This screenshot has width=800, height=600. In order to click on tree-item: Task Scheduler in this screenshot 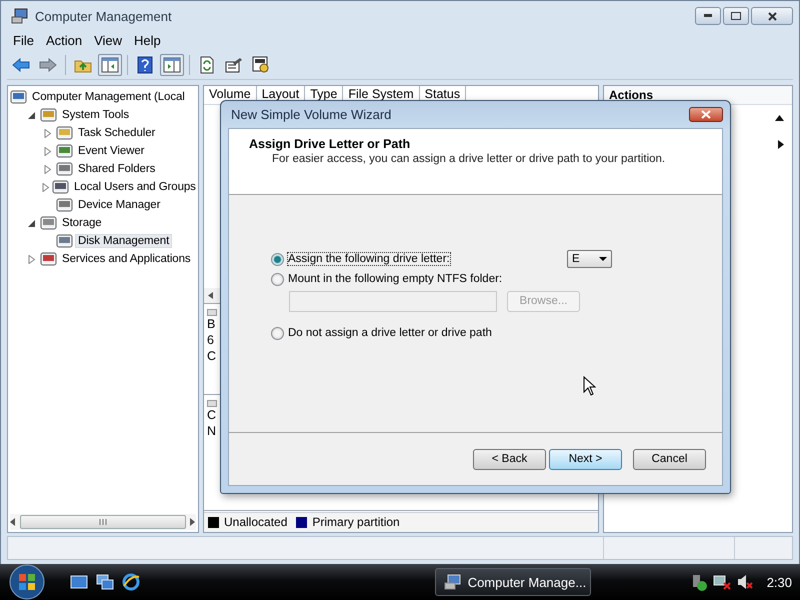, I will do `click(116, 133)`.